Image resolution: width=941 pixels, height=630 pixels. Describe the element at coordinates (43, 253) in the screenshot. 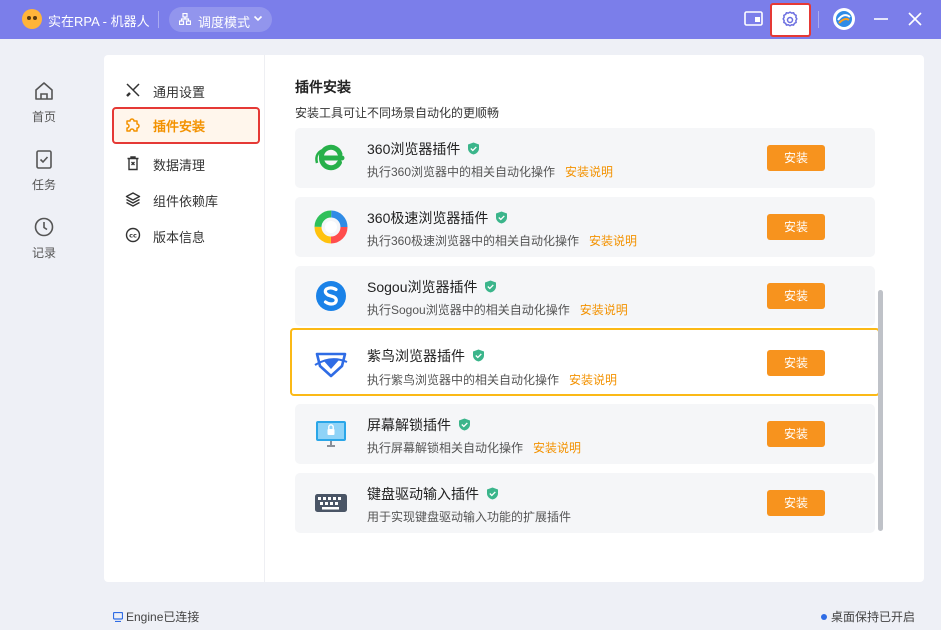

I see `nav-record-label: 记录` at that location.